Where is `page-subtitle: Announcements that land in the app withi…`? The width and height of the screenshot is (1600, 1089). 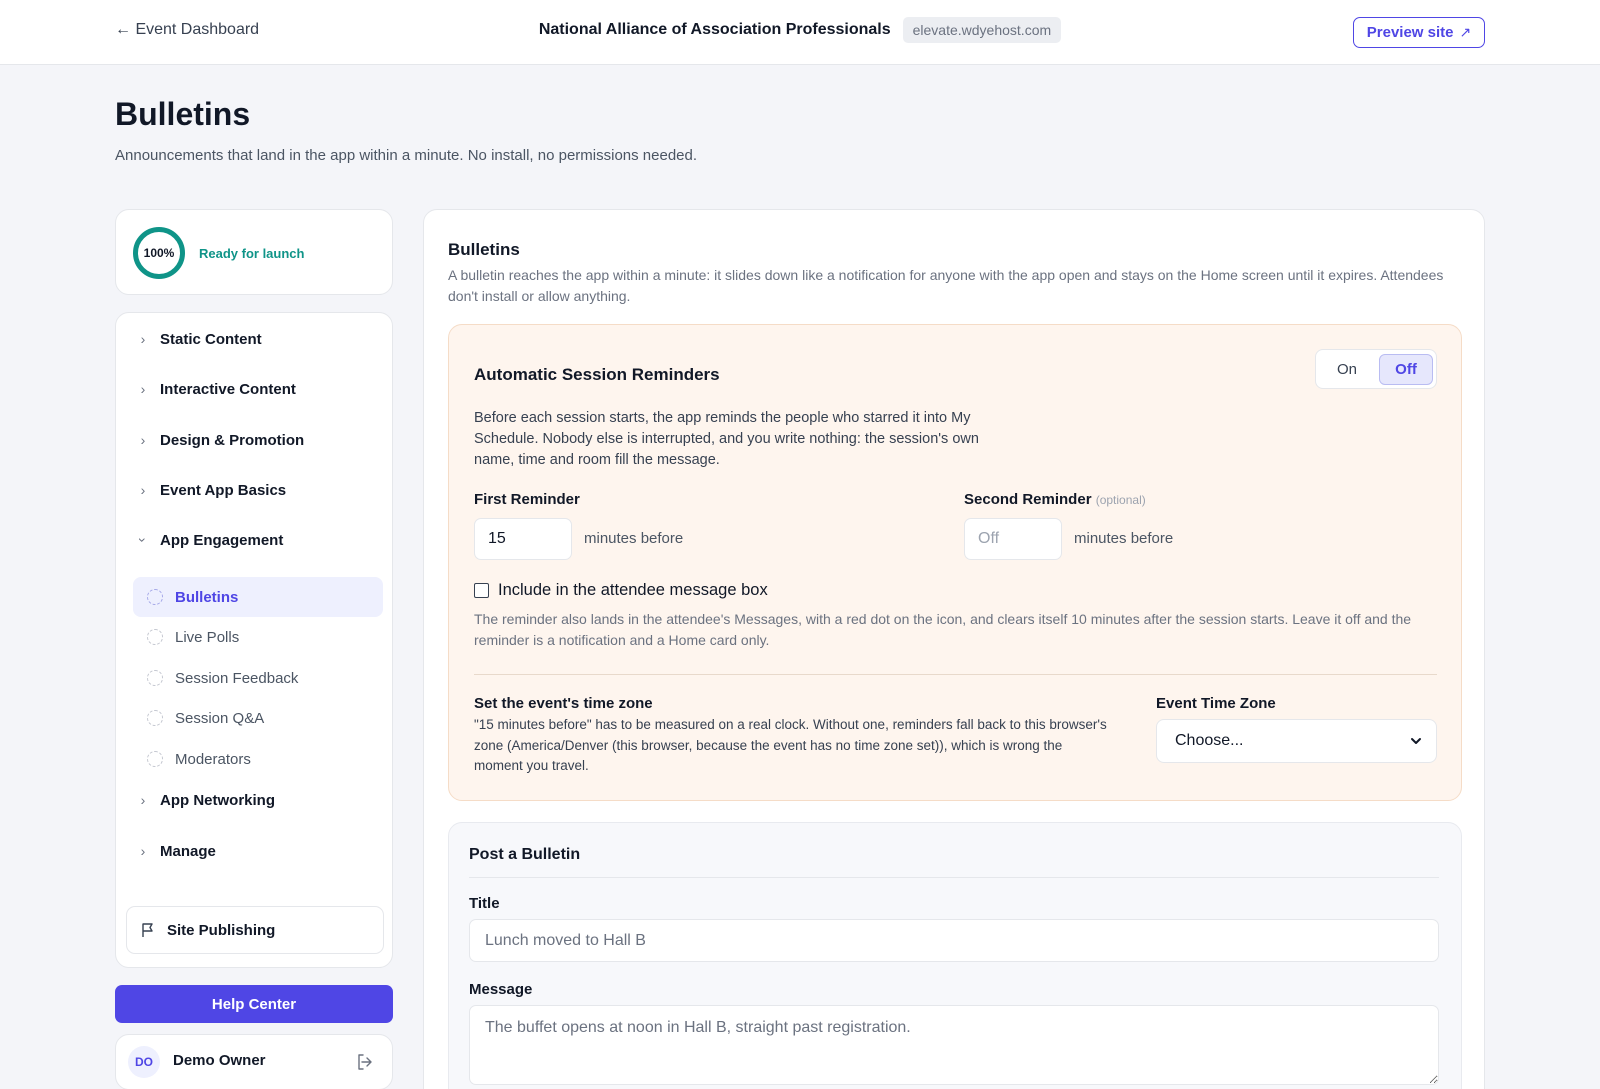 page-subtitle: Announcements that land in the app withi… is located at coordinates (406, 155).